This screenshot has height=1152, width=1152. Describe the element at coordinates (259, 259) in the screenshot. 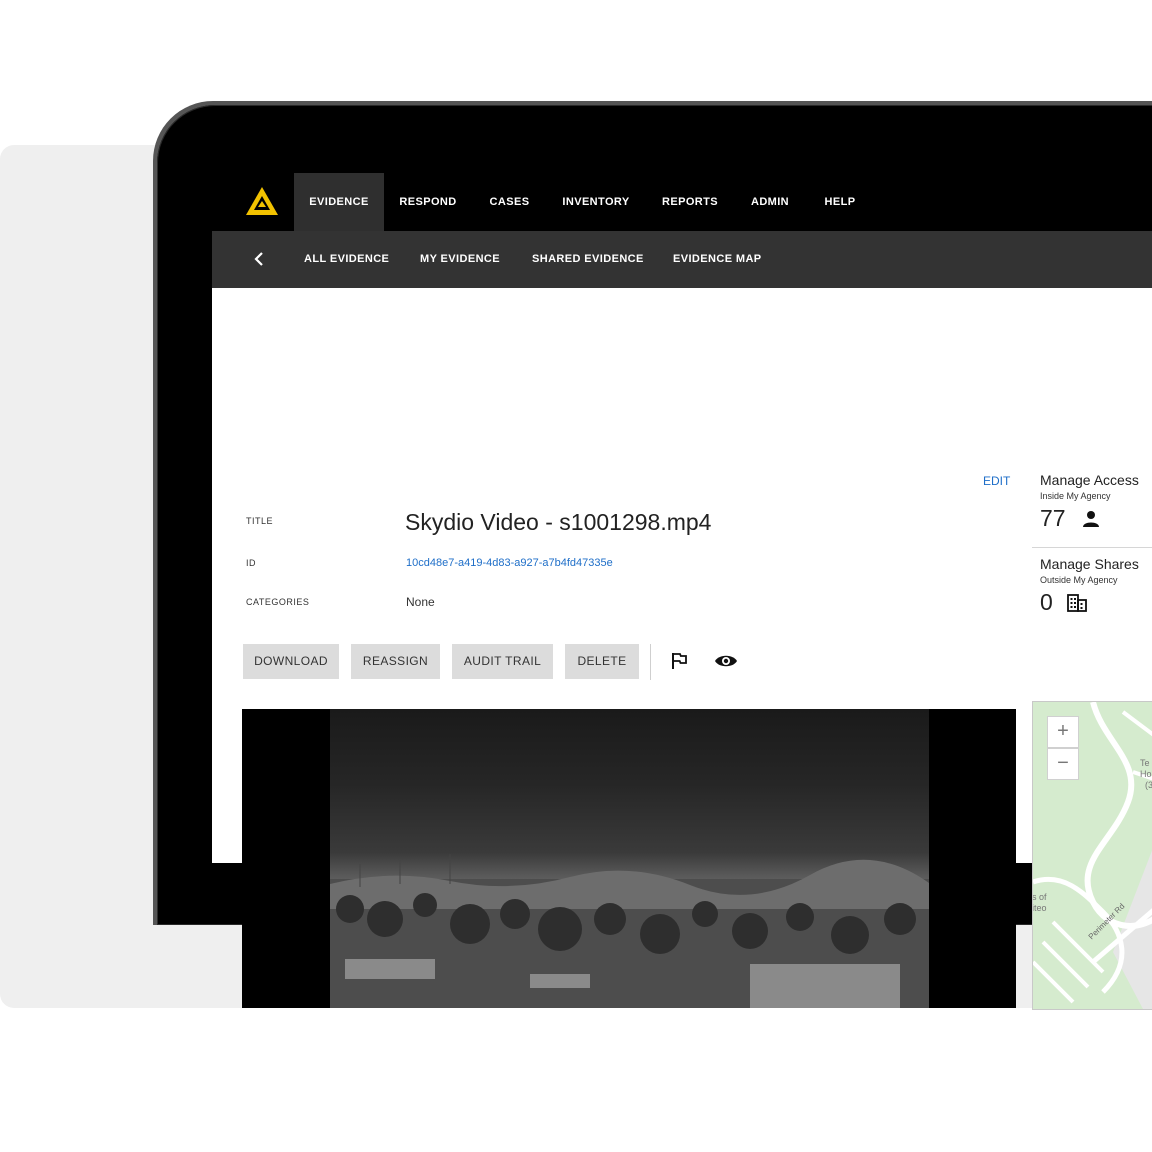

I see `chevron-left-icon` at that location.